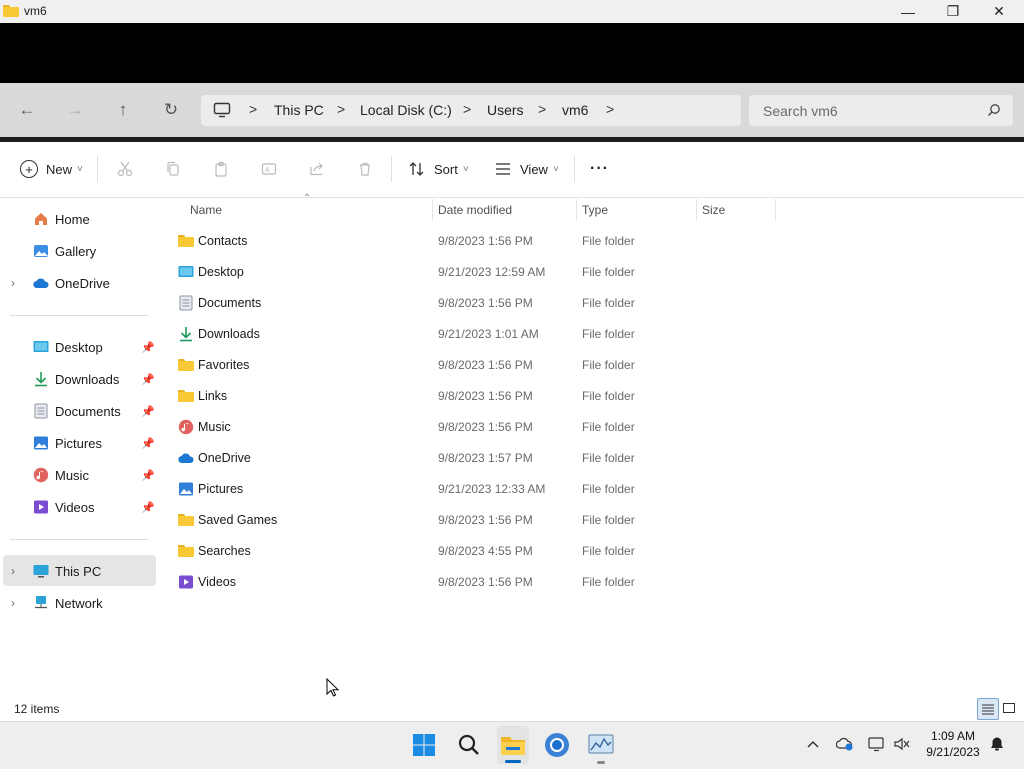  Describe the element at coordinates (41, 411) in the screenshot. I see `documents-icon` at that location.